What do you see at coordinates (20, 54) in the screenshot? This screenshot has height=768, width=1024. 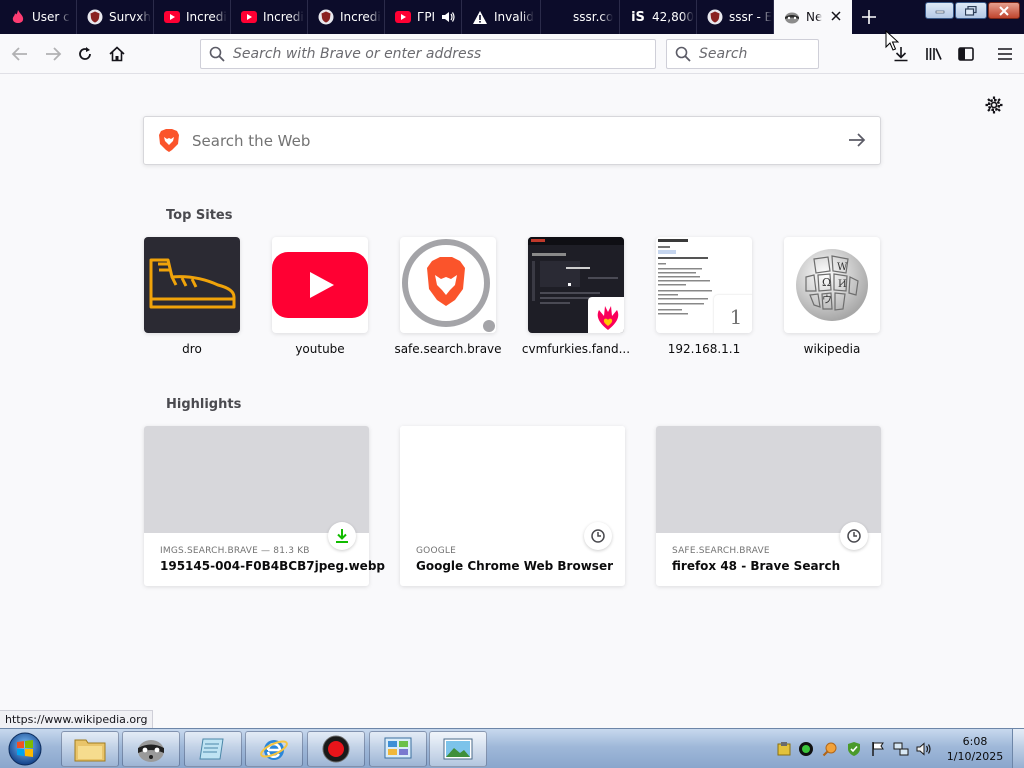 I see `back-button` at bounding box center [20, 54].